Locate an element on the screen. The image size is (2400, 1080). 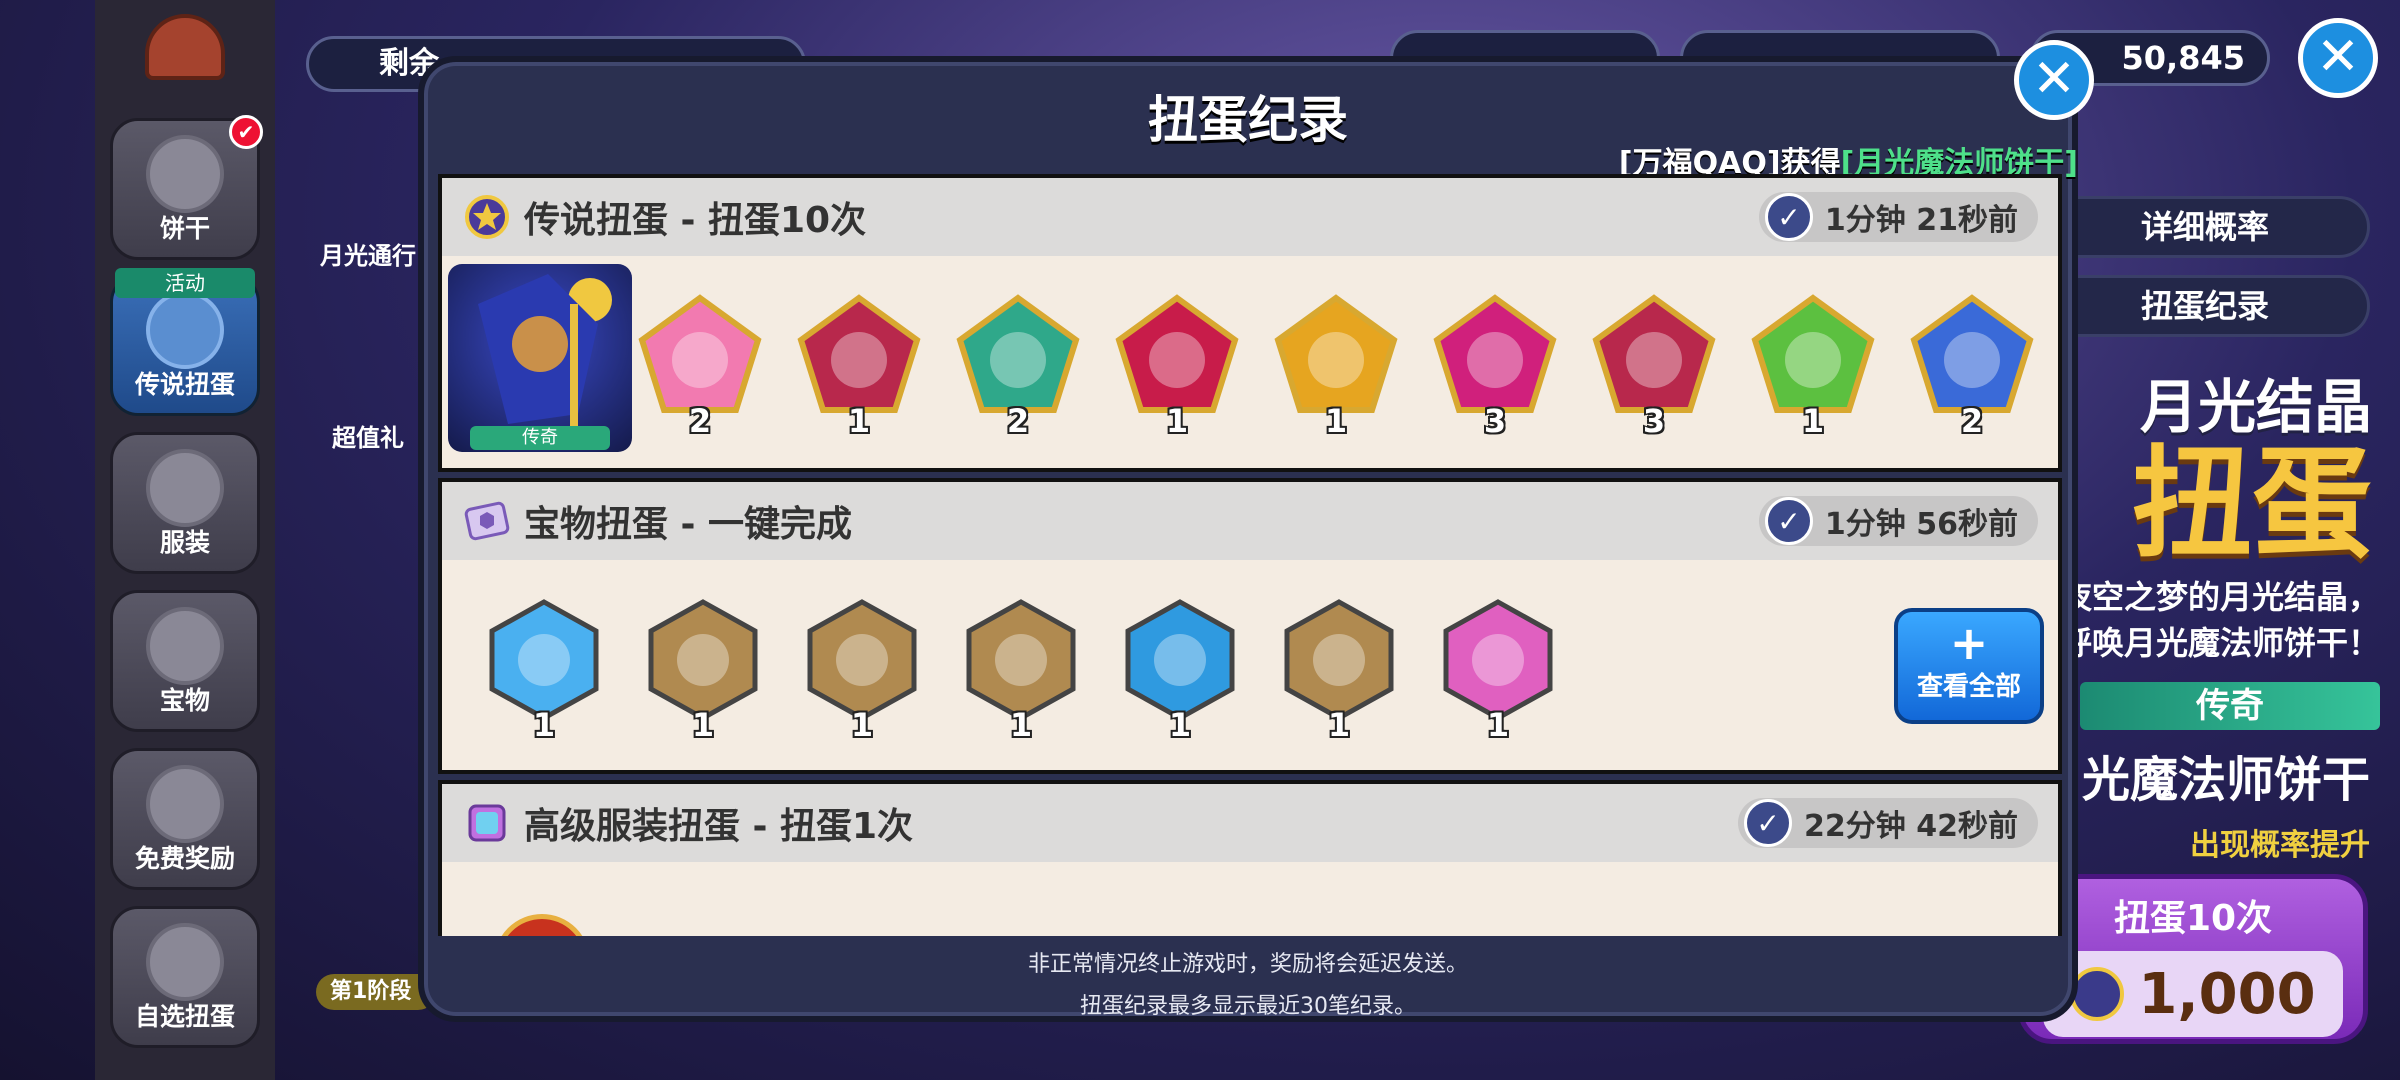
event-ribbon: 活动 is located at coordinates (185, 283).